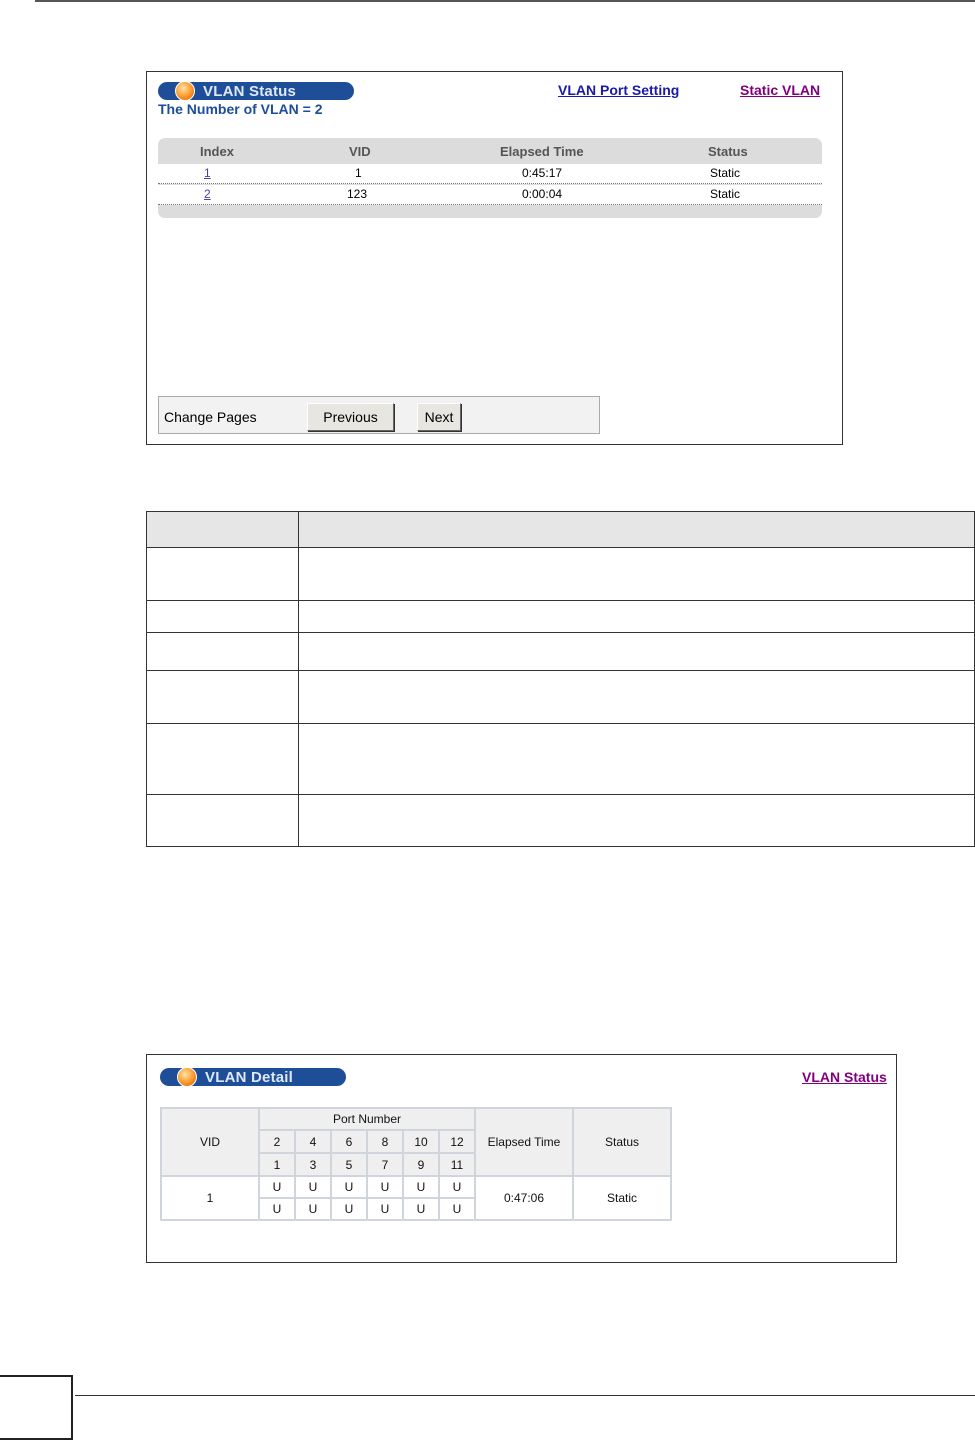 The width and height of the screenshot is (975, 1440). Describe the element at coordinates (360, 151) in the screenshot. I see `col-header-vid: VID` at that location.